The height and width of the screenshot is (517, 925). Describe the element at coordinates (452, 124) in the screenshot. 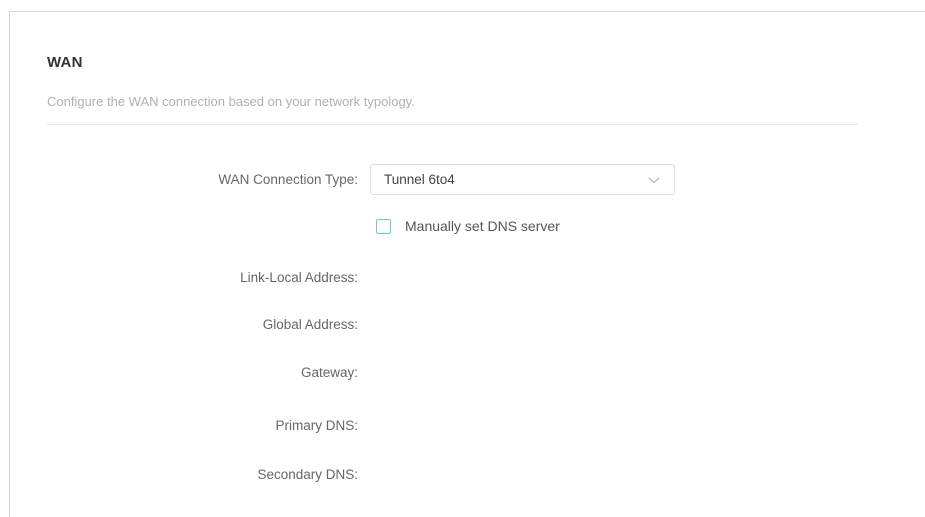

I see `section-divider` at that location.